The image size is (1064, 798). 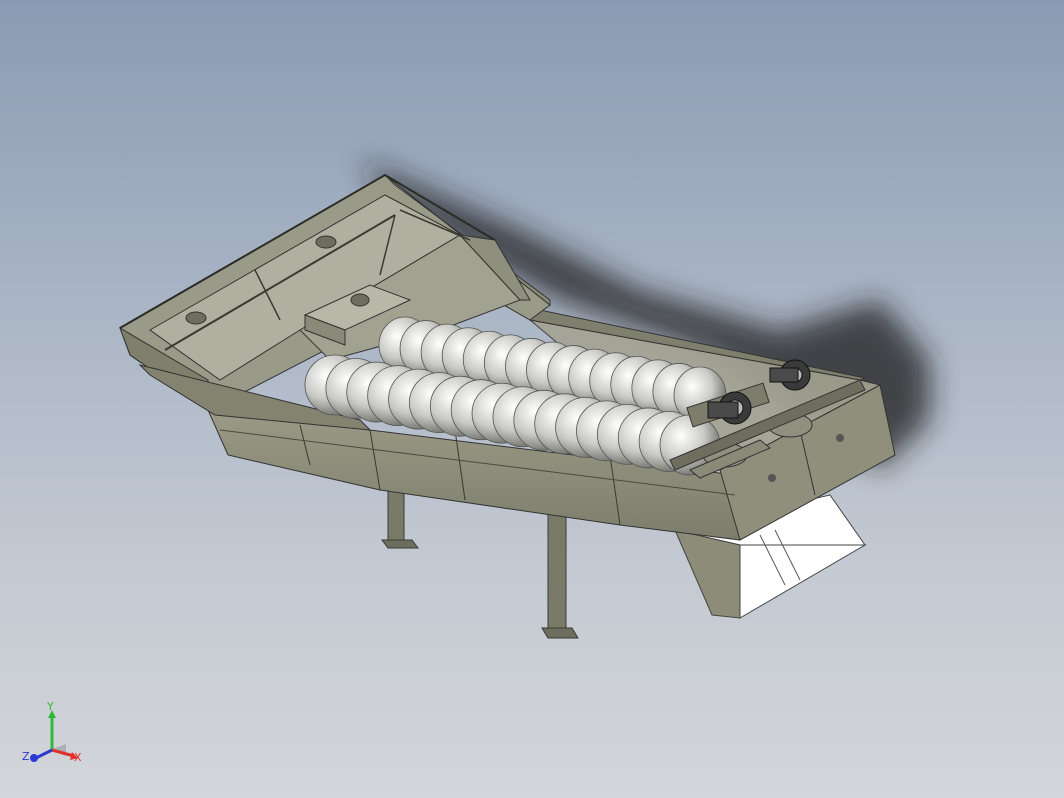 What do you see at coordinates (50, 706) in the screenshot?
I see `y-axis-label: Y` at bounding box center [50, 706].